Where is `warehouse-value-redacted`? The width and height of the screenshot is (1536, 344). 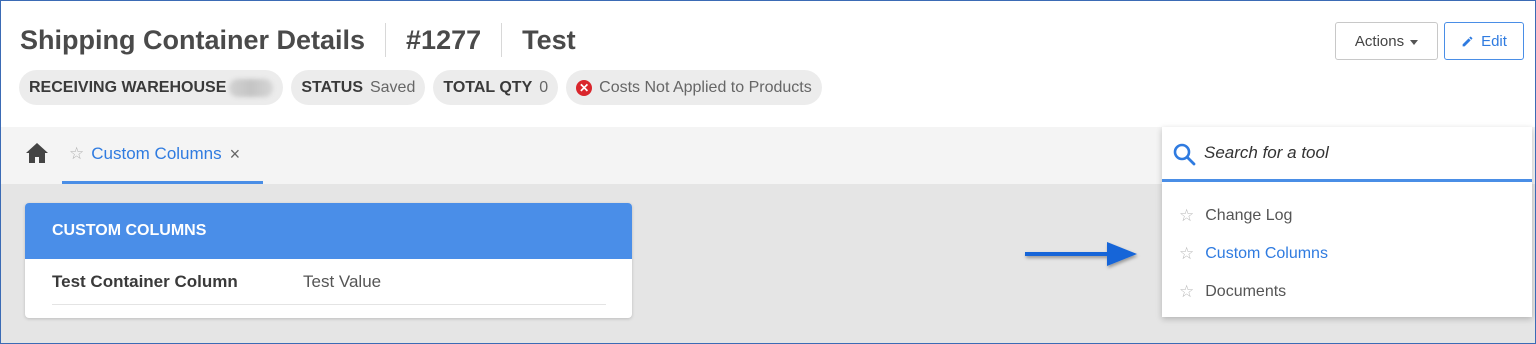
warehouse-value-redacted is located at coordinates (251, 87).